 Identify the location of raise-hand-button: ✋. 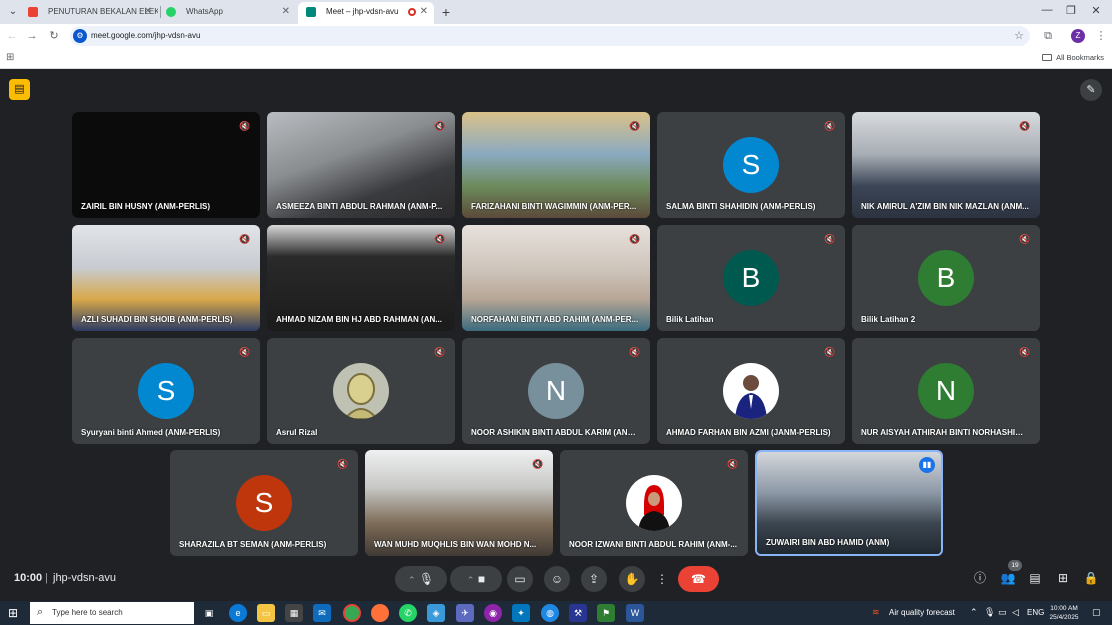
(632, 579).